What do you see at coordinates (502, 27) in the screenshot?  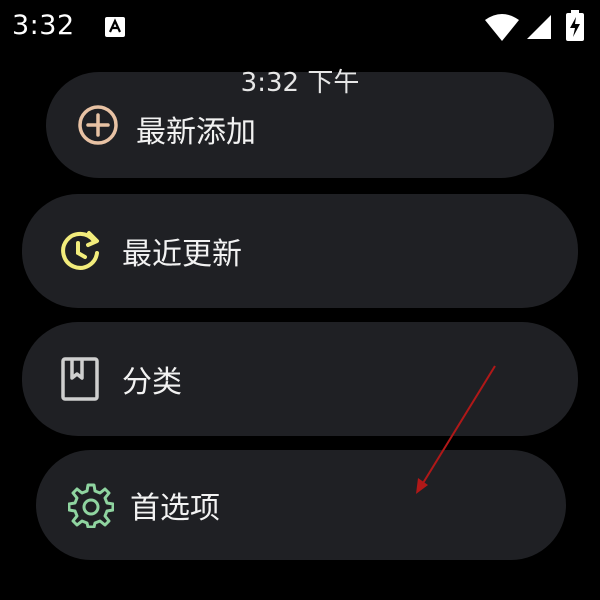 I see `wifi-icon` at bounding box center [502, 27].